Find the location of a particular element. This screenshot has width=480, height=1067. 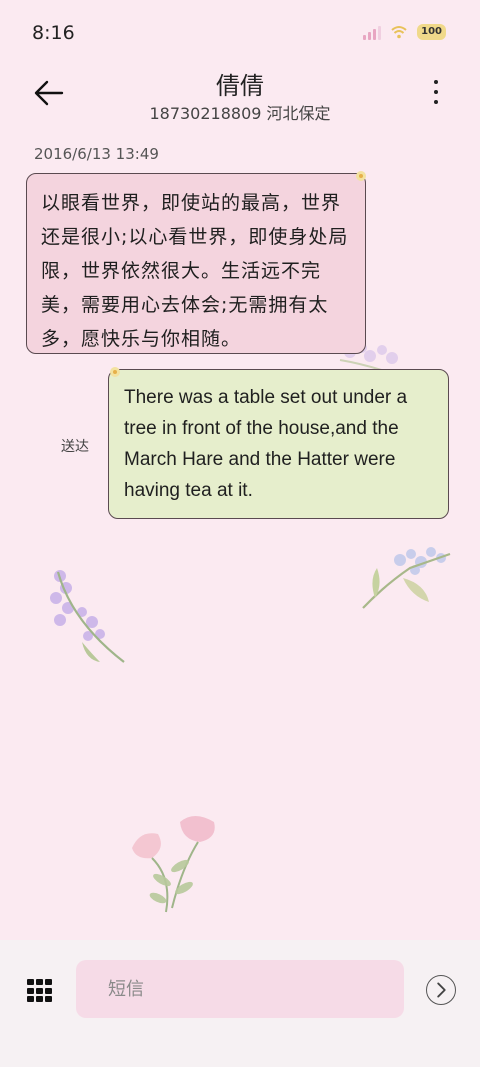

conversation-header: 倩倩 18730218809 河北保定 is located at coordinates (240, 96).